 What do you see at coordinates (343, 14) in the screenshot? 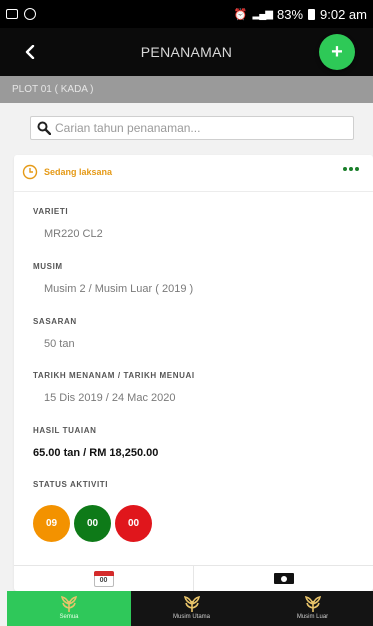
I see `clock: 9:02 am` at bounding box center [343, 14].